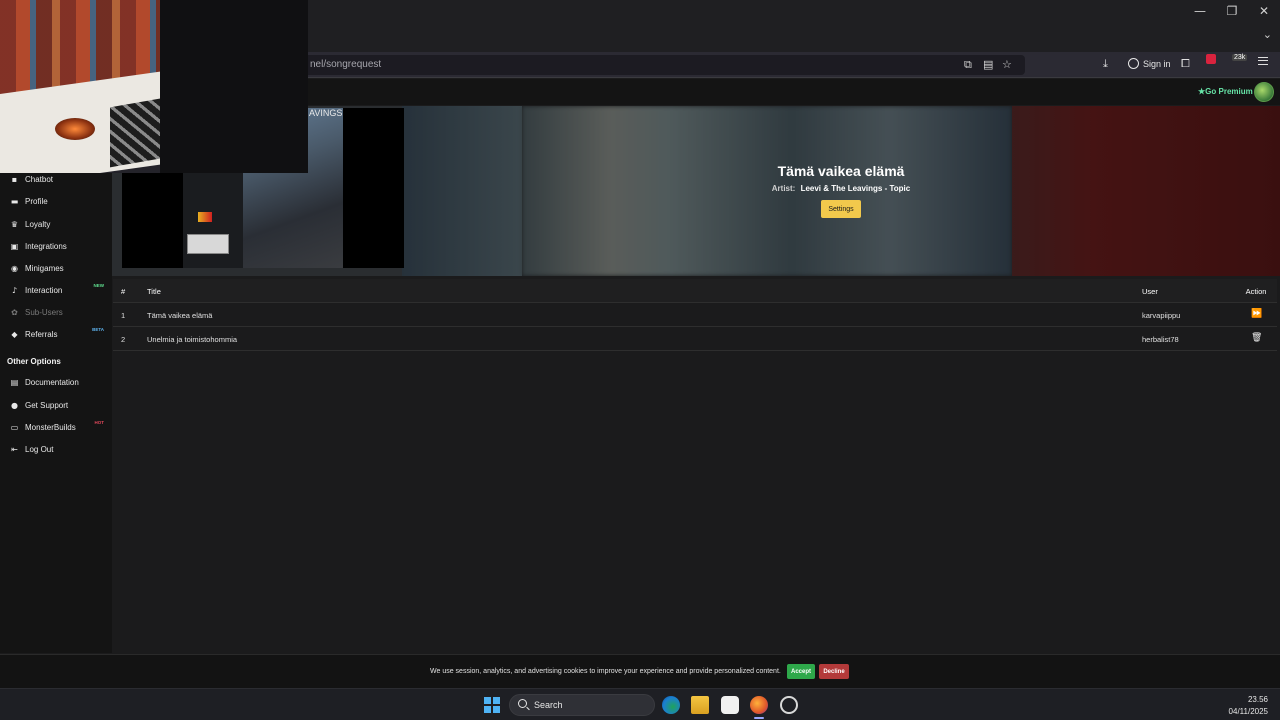  What do you see at coordinates (44, 312) in the screenshot?
I see `sidebar-item-label: Sub-Users` at bounding box center [44, 312].